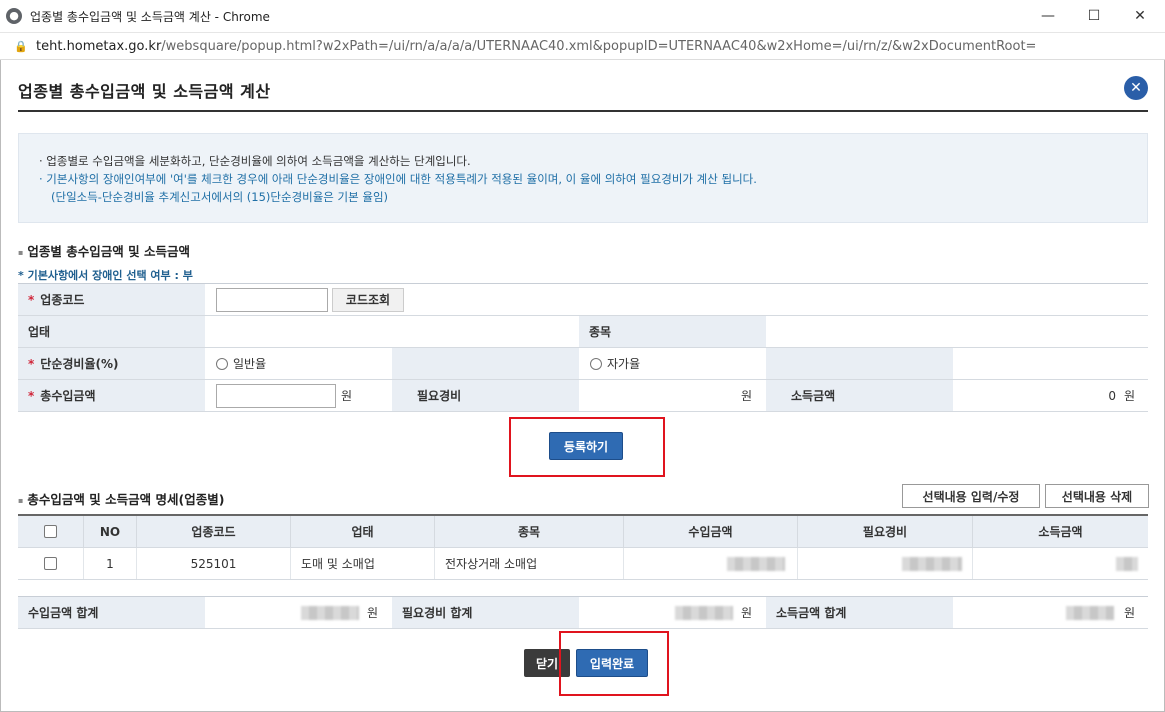 The image size is (1165, 712). What do you see at coordinates (99, 46) in the screenshot?
I see `url-host: teht.hometax.go.kr` at bounding box center [99, 46].